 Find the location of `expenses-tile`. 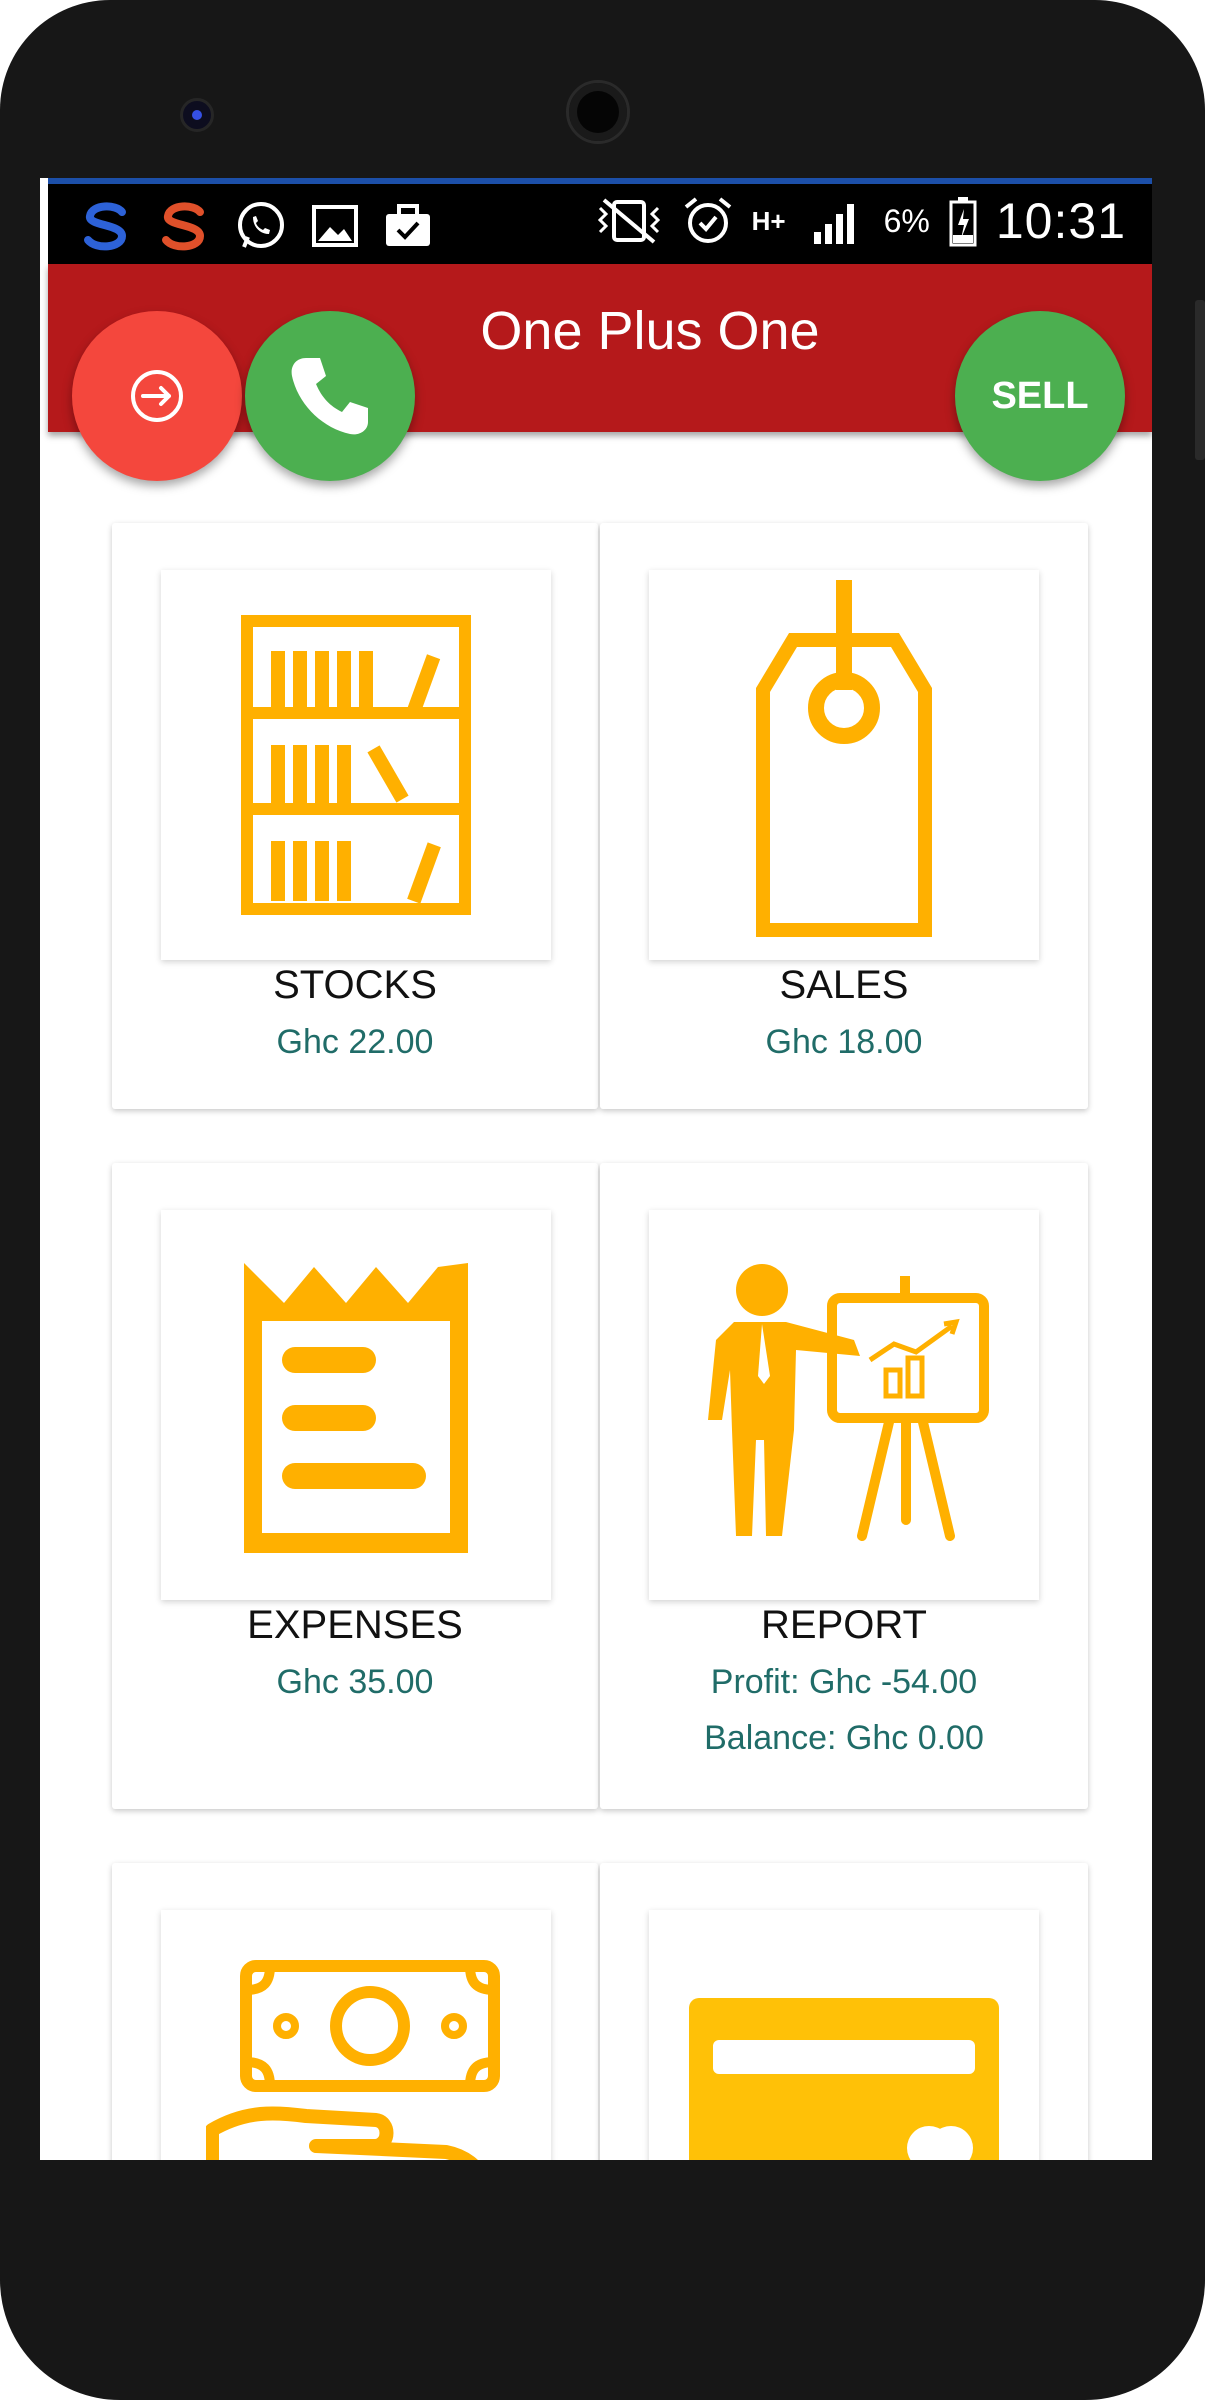

expenses-tile is located at coordinates (356, 1405).